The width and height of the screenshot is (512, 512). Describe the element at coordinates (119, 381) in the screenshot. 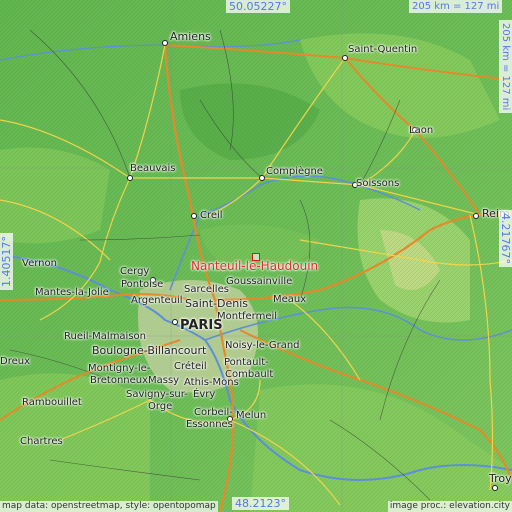

I see `label-bretonneux: Bretonneux` at that location.